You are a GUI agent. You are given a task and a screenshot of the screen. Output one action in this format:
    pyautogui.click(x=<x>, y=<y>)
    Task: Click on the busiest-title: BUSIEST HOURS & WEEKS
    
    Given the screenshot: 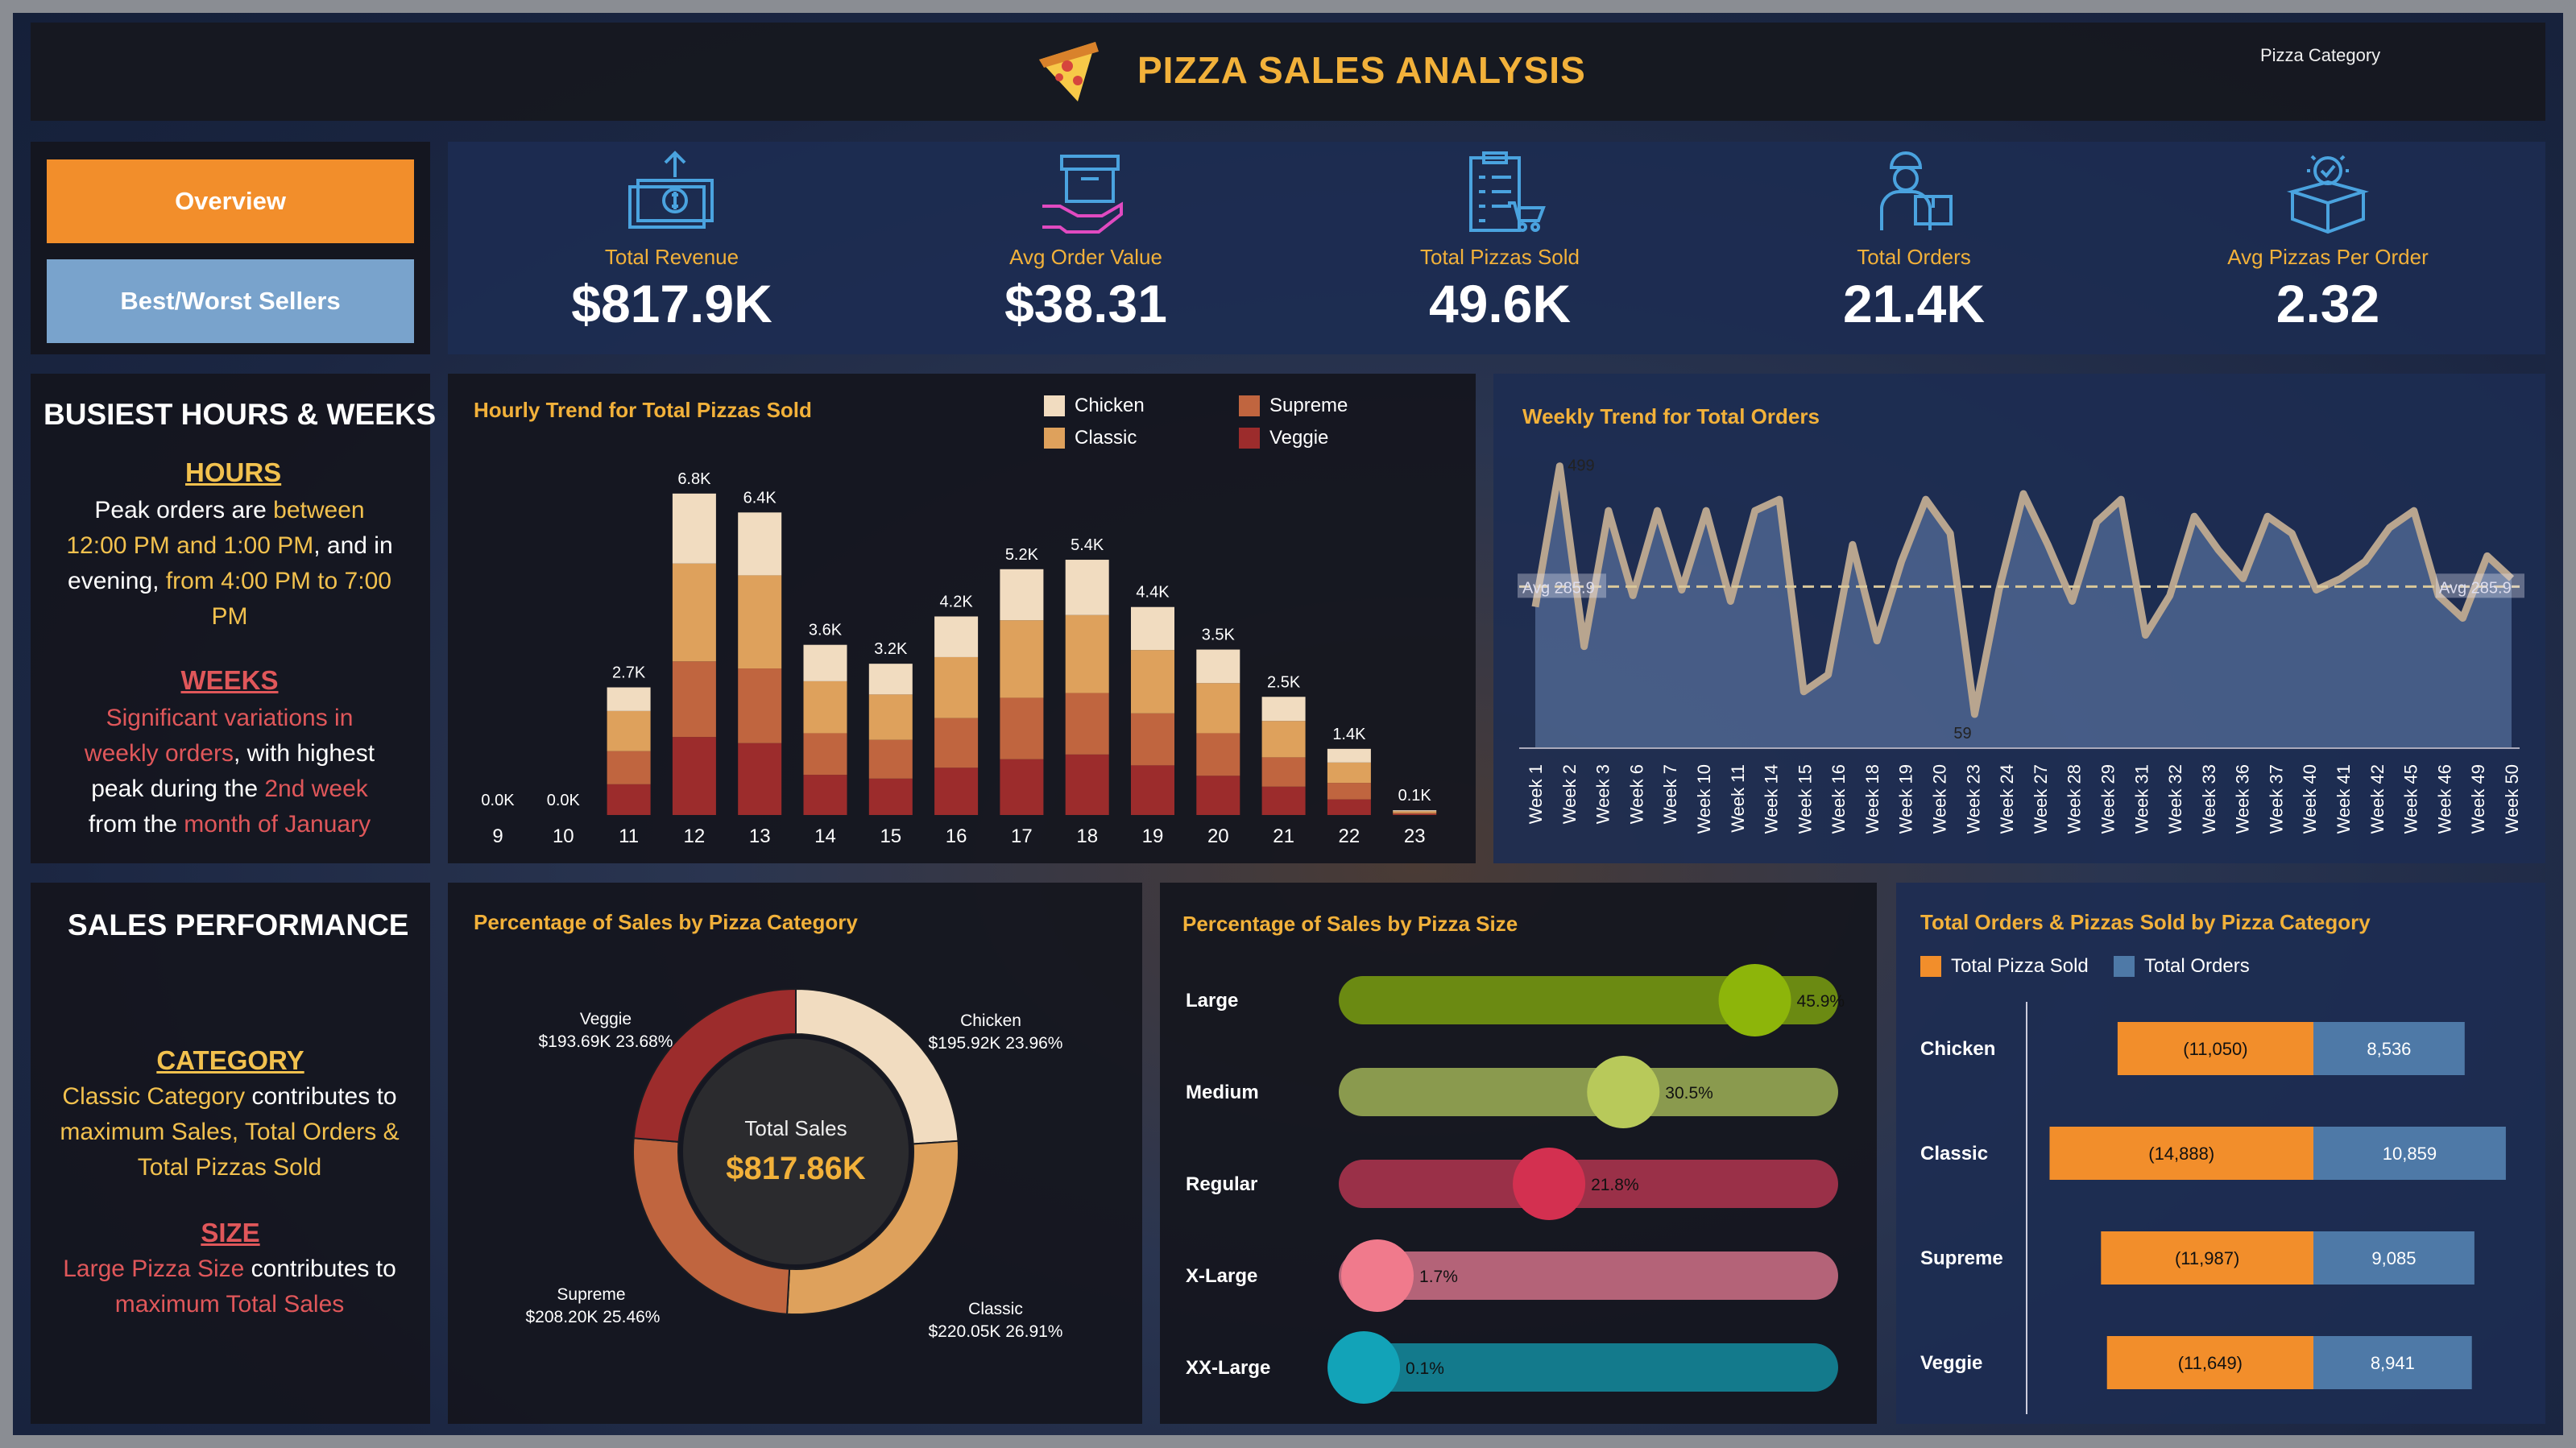 What is the action you would take?
    pyautogui.click(x=240, y=414)
    